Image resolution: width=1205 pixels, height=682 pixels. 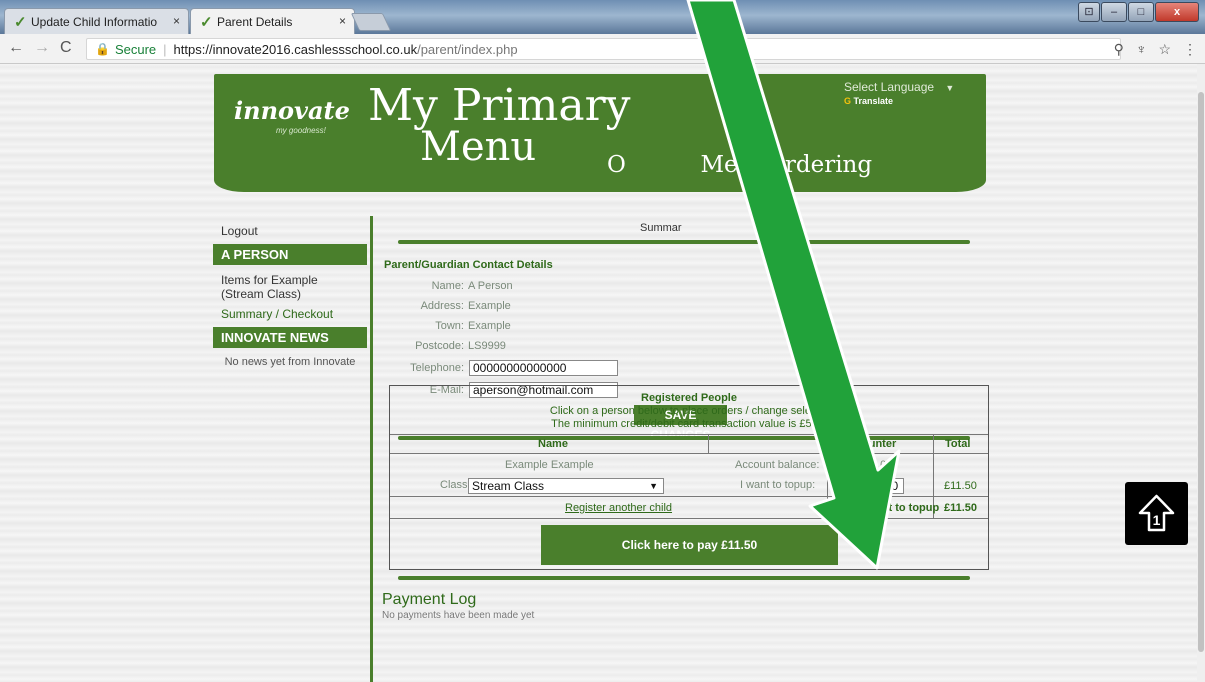 What do you see at coordinates (255, 21) in the screenshot?
I see `tab-label: Parent Details` at bounding box center [255, 21].